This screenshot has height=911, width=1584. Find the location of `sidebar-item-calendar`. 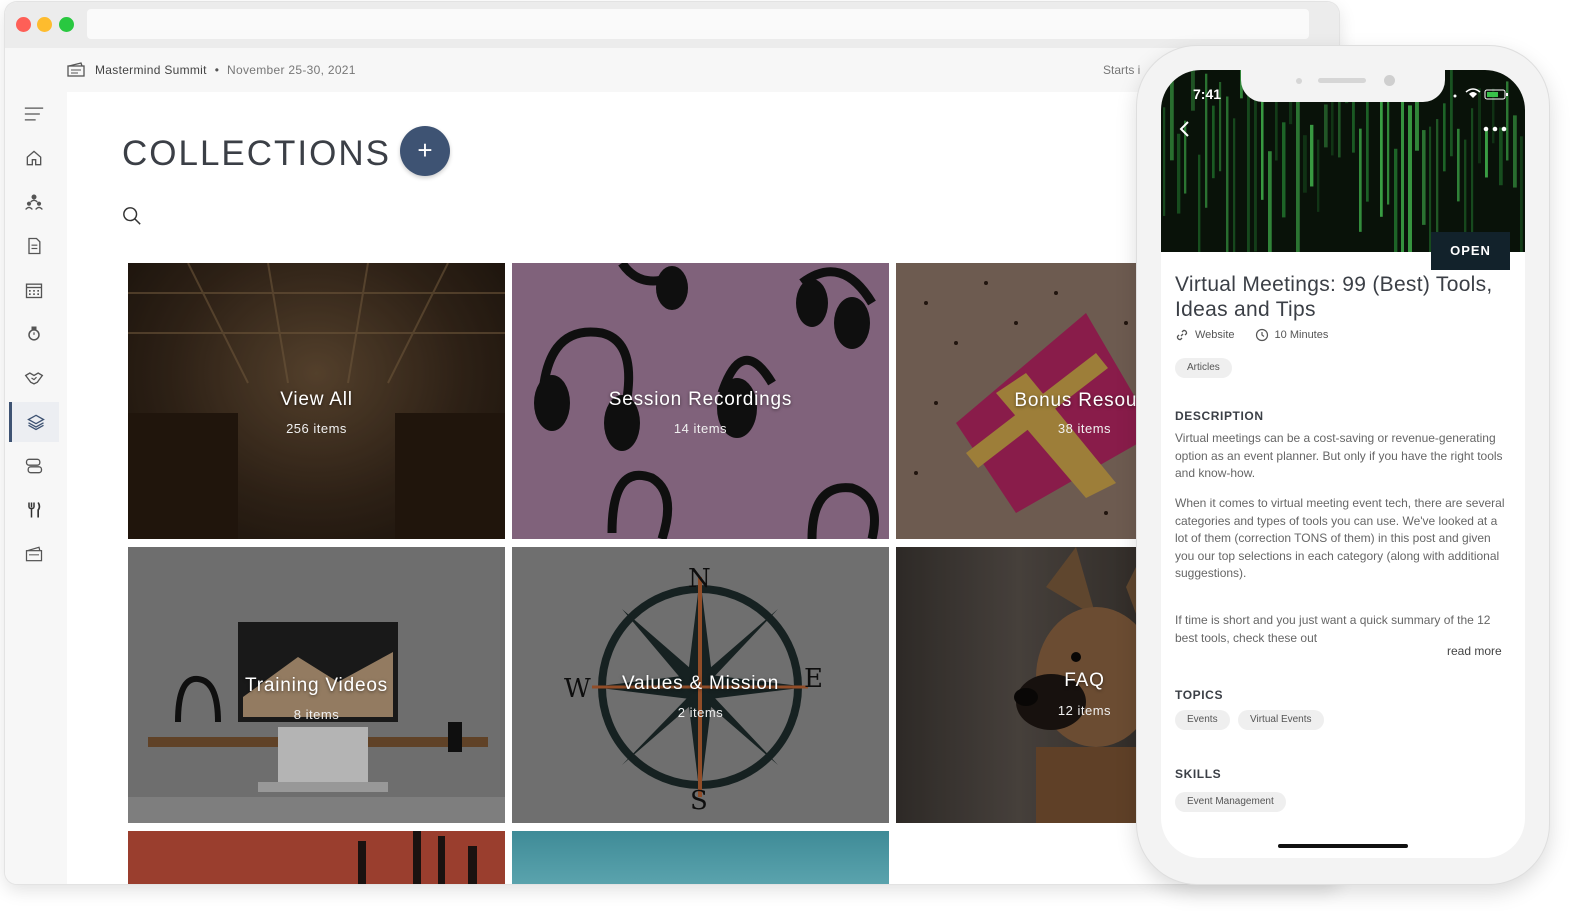

sidebar-item-calendar is located at coordinates (34, 290).